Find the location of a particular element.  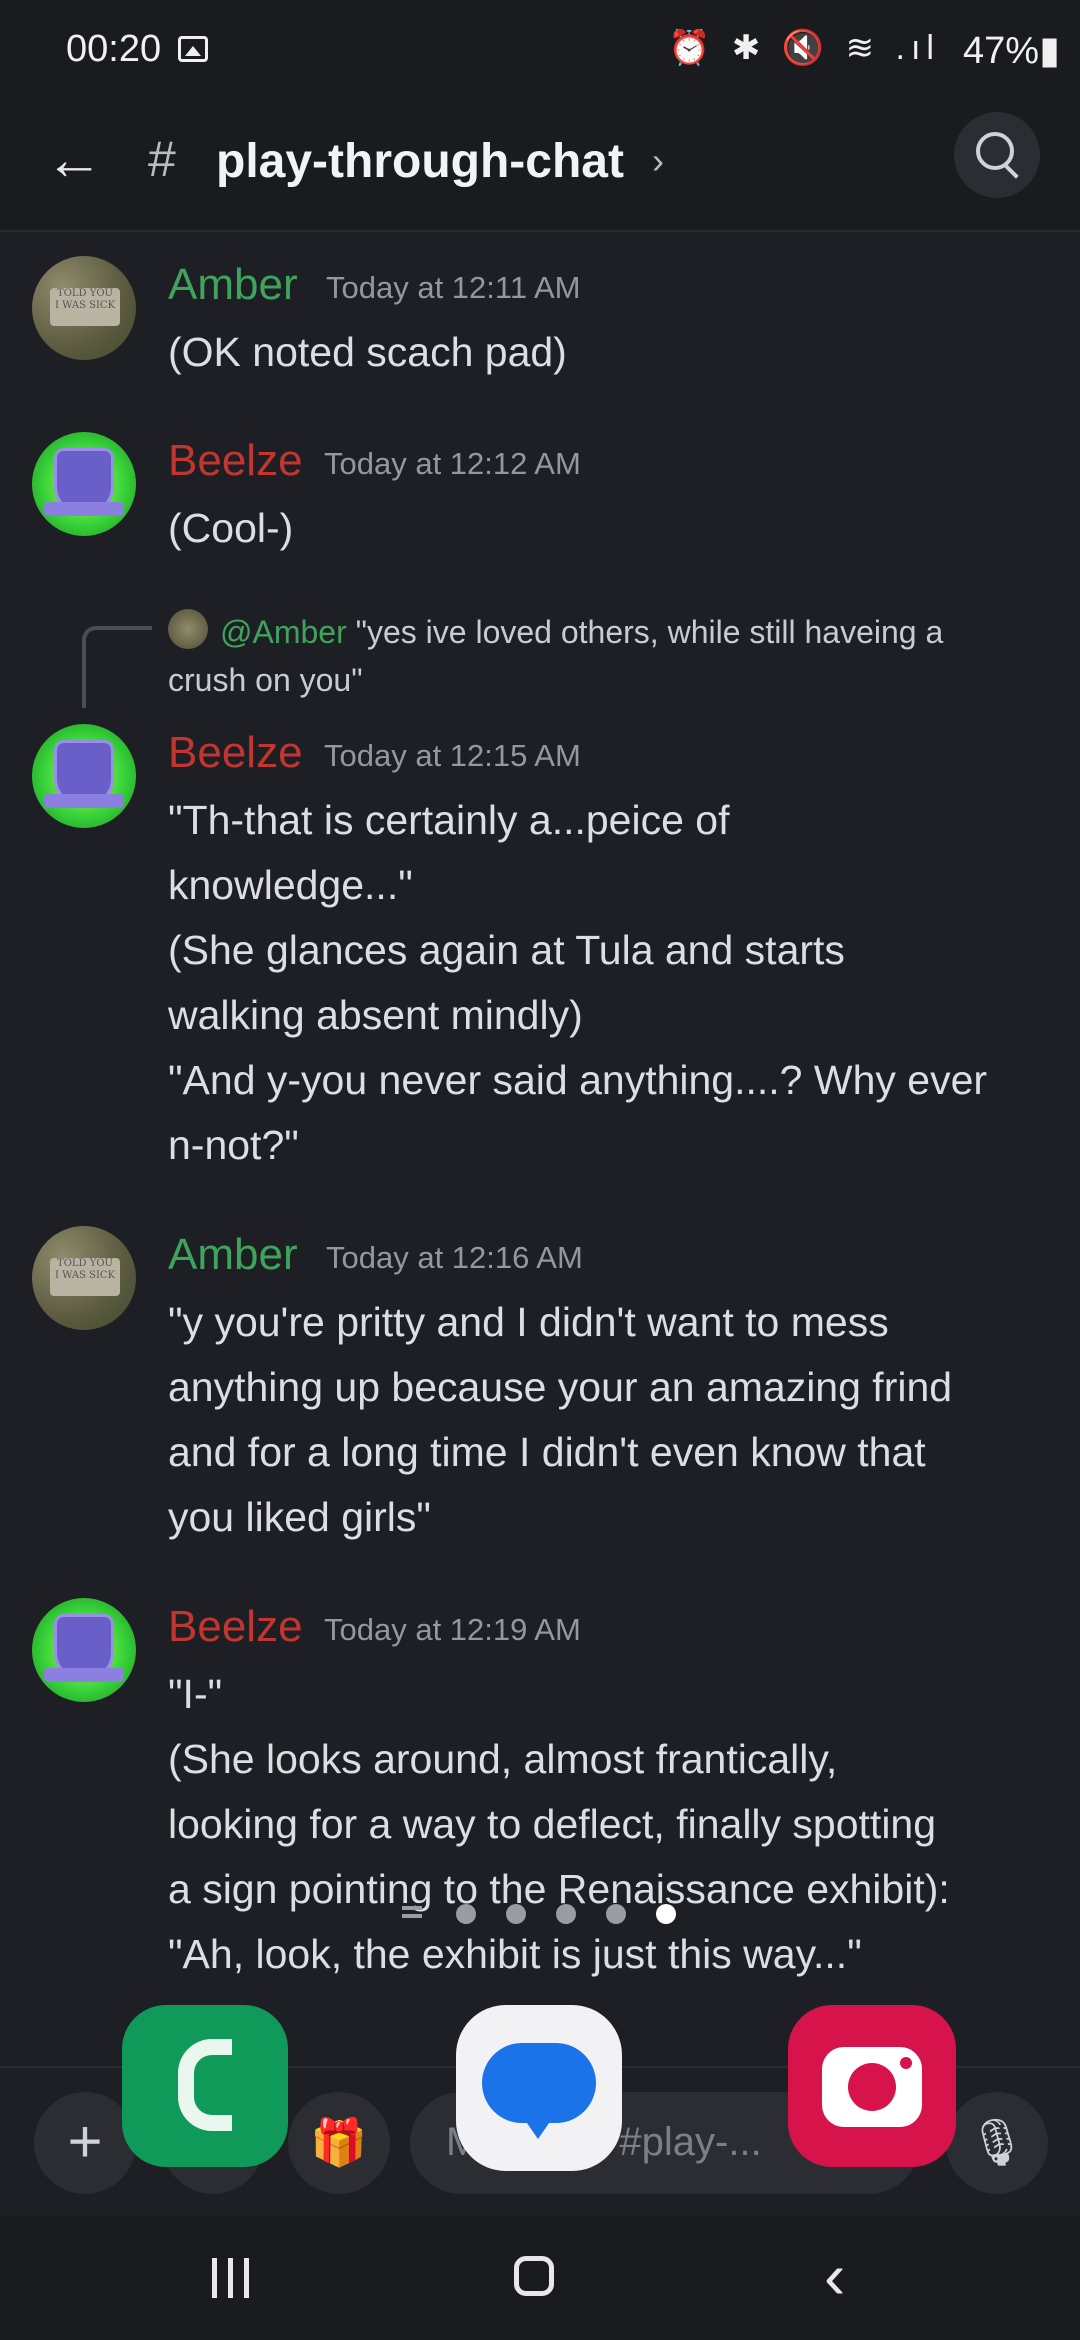

battery-level: 47%▮ is located at coordinates (1011, 51).